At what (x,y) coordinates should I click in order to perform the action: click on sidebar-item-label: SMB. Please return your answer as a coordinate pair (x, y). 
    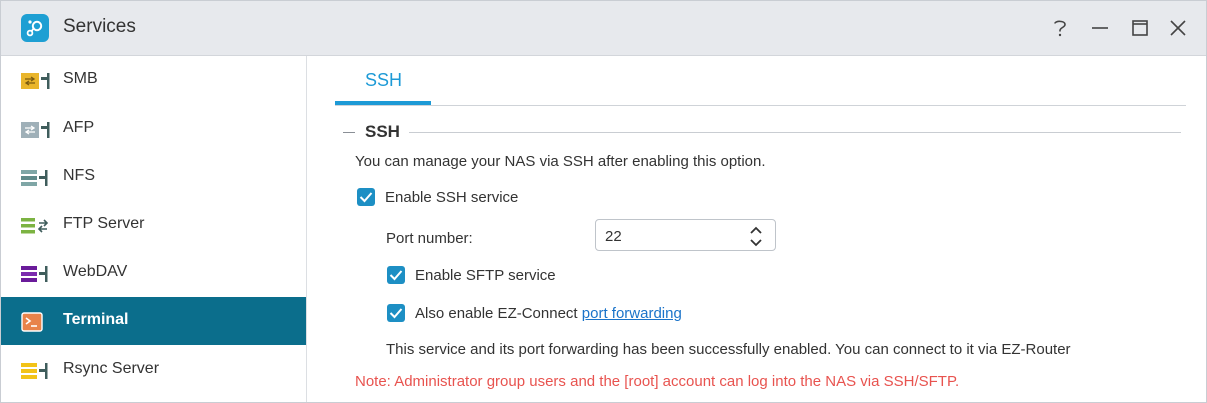
    Looking at the image, I should click on (80, 78).